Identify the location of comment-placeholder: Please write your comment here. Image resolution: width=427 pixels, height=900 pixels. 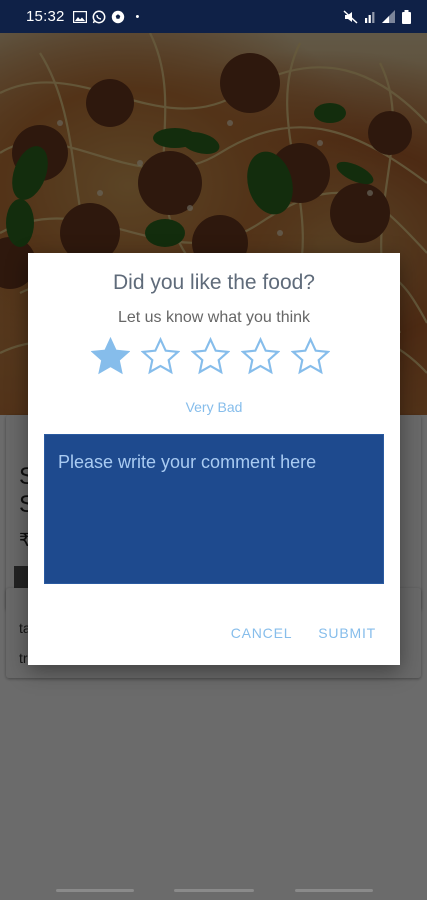
(187, 462).